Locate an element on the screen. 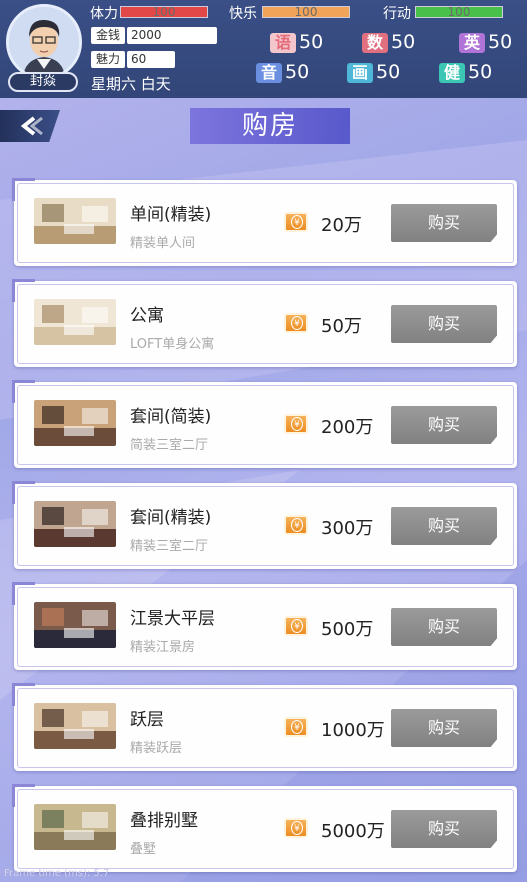 This screenshot has height=882, width=527. house-name: 公寓 is located at coordinates (147, 316).